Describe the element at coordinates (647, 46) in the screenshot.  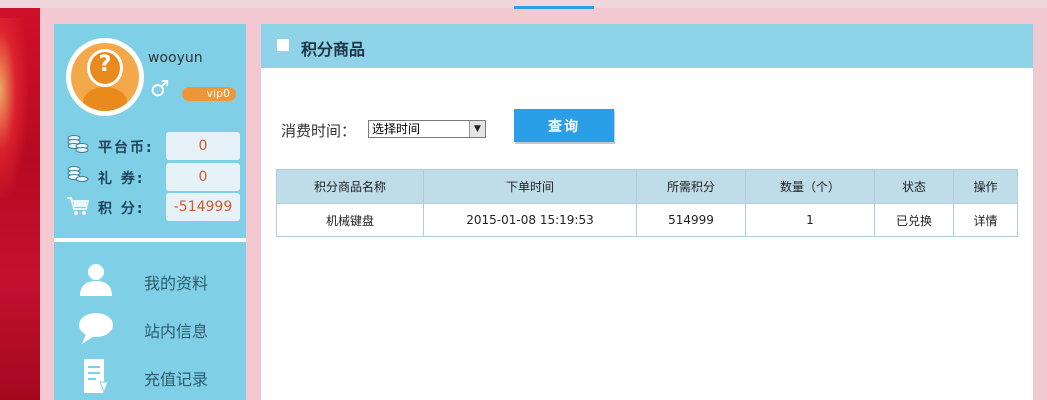
I see `panel-header: 积分商品` at that location.